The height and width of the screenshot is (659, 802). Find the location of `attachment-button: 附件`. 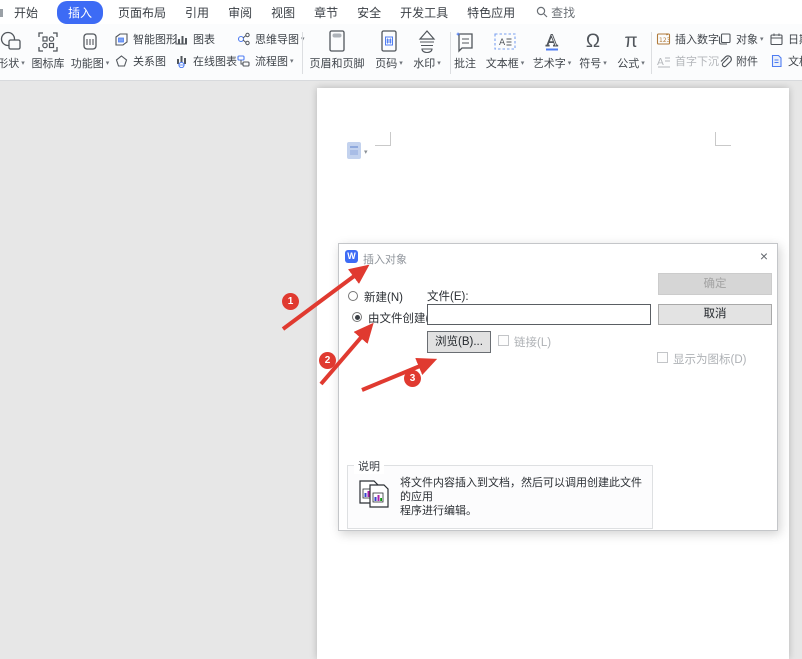

attachment-button: 附件 is located at coordinates (740, 61).